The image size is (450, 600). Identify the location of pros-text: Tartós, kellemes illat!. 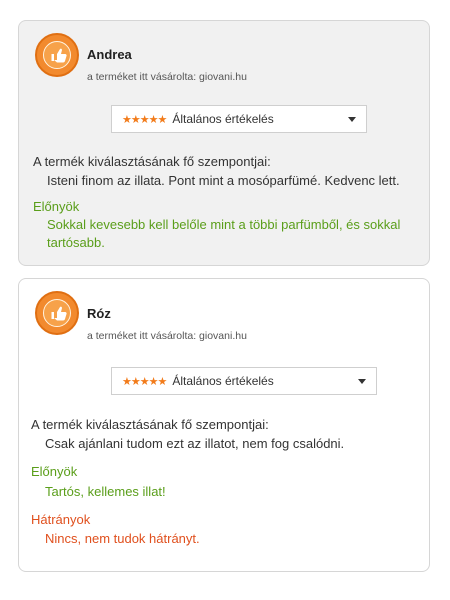
(105, 491).